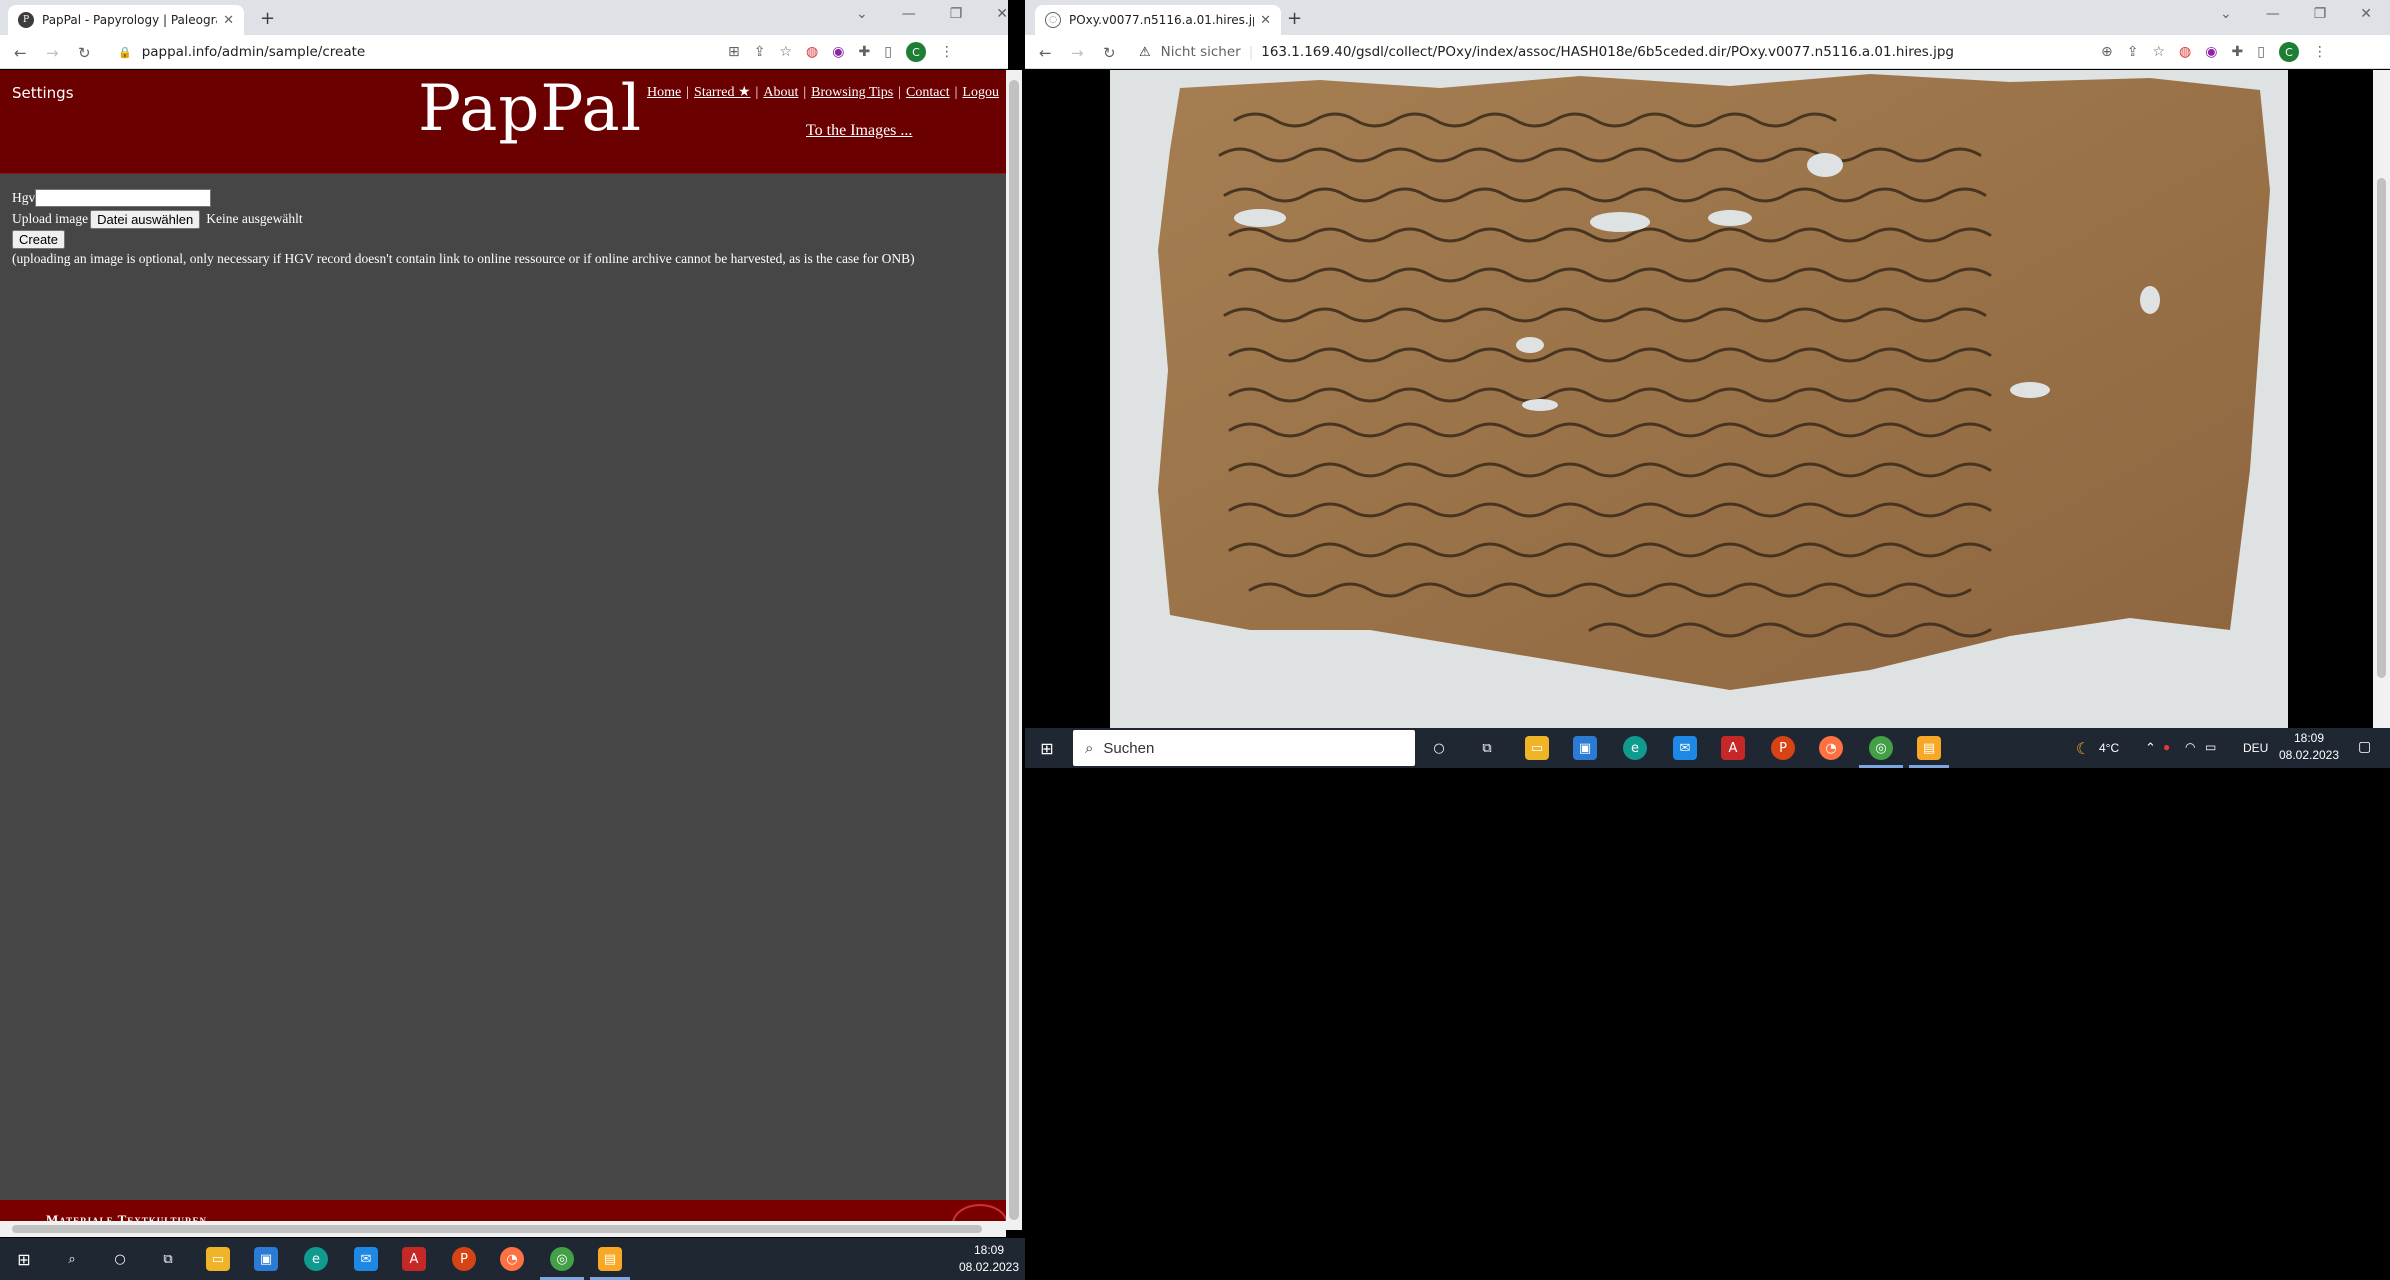 The image size is (2390, 1280). What do you see at coordinates (780, 92) in the screenshot?
I see `nav-about: About` at bounding box center [780, 92].